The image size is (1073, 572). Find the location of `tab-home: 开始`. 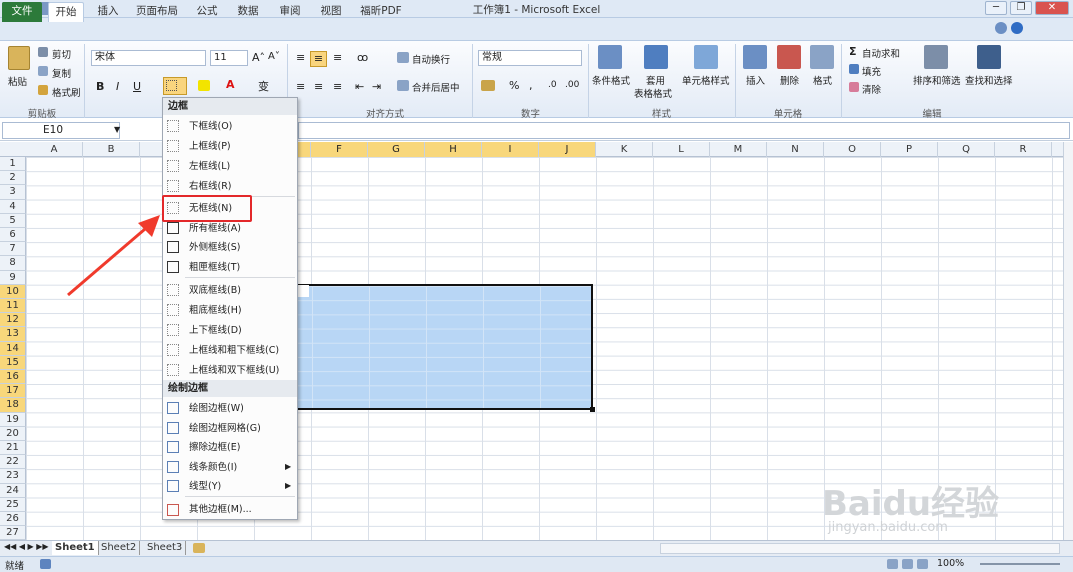

tab-home: 开始 is located at coordinates (66, 12).